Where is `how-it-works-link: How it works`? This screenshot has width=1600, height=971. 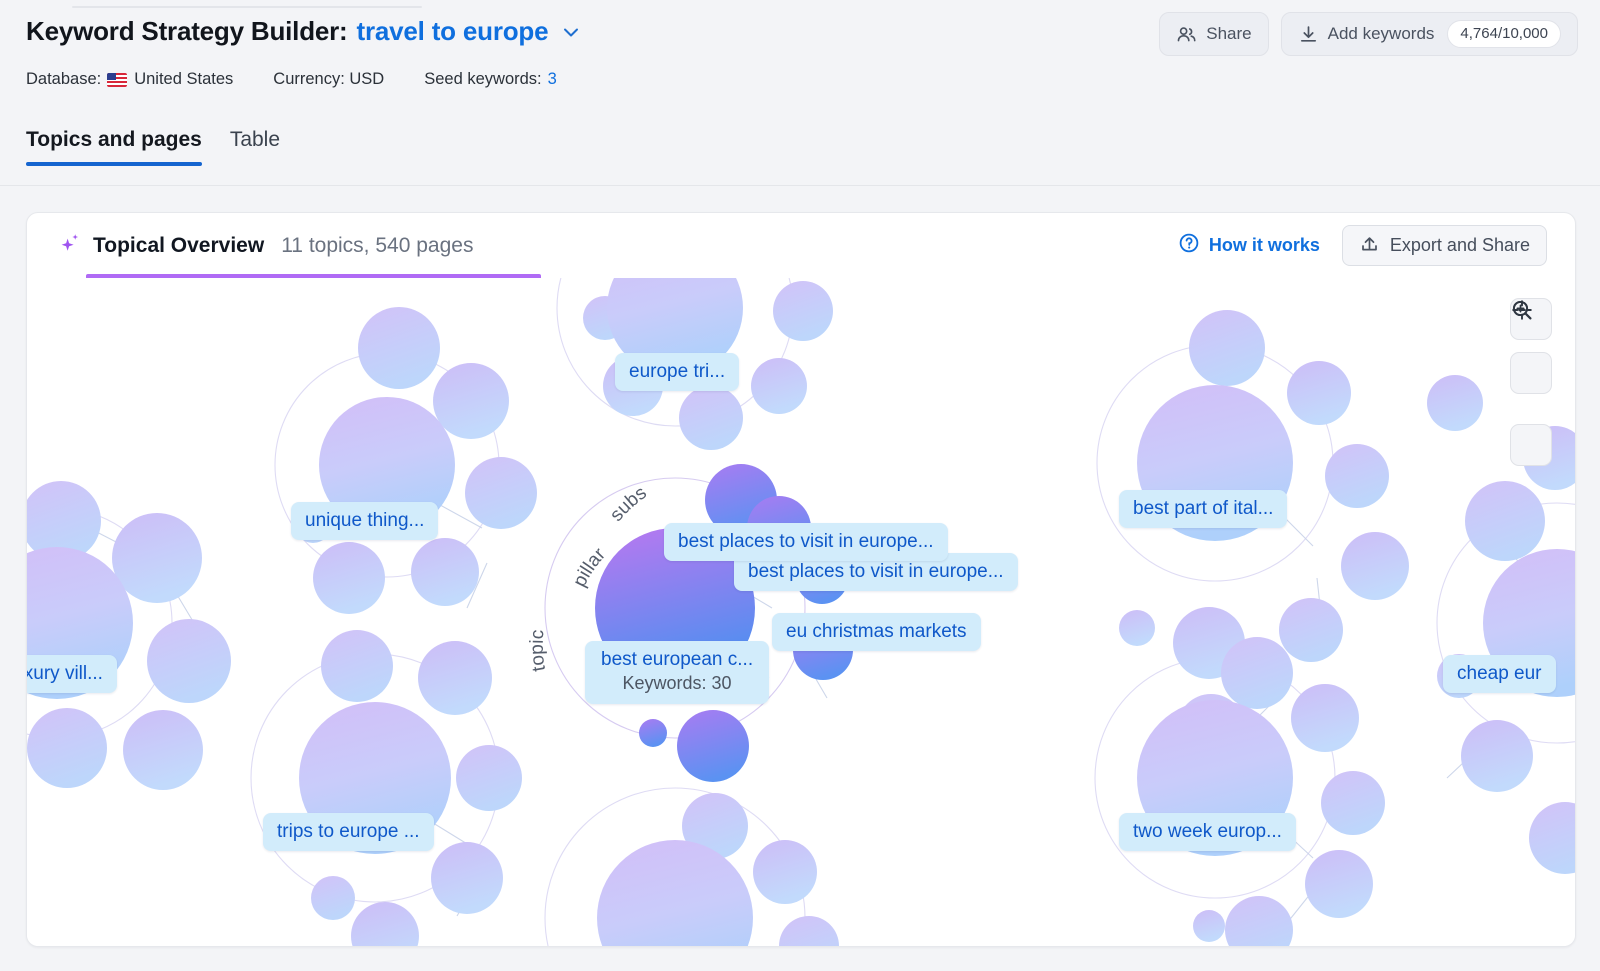
how-it-works-link: How it works is located at coordinates (1249, 245).